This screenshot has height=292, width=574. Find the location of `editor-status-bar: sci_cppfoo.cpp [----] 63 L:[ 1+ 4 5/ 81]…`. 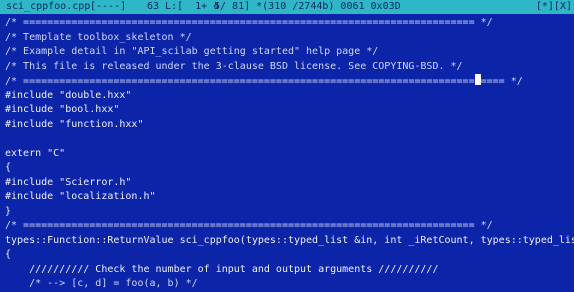

editor-status-bar: sci_cppfoo.cpp [----] 63 L:[ 1+ 4 5/ 81]… is located at coordinates (287, 7).